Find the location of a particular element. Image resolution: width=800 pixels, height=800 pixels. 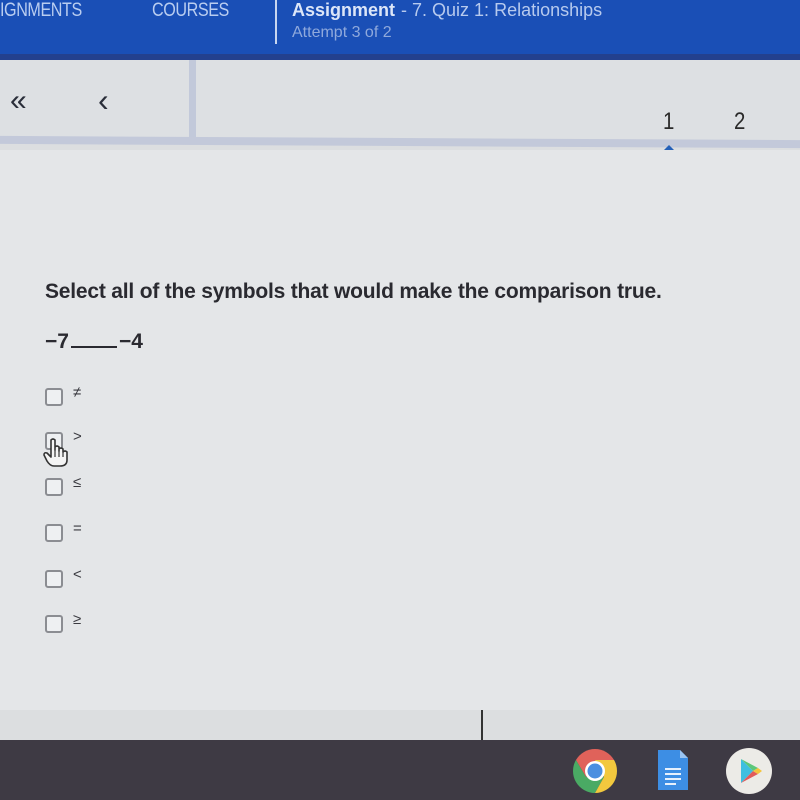

google-docs-icon is located at coordinates (673, 770).